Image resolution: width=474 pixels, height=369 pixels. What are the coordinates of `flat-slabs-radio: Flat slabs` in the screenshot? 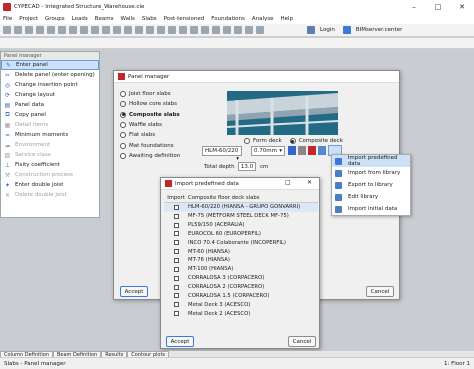 It's located at (150, 135).